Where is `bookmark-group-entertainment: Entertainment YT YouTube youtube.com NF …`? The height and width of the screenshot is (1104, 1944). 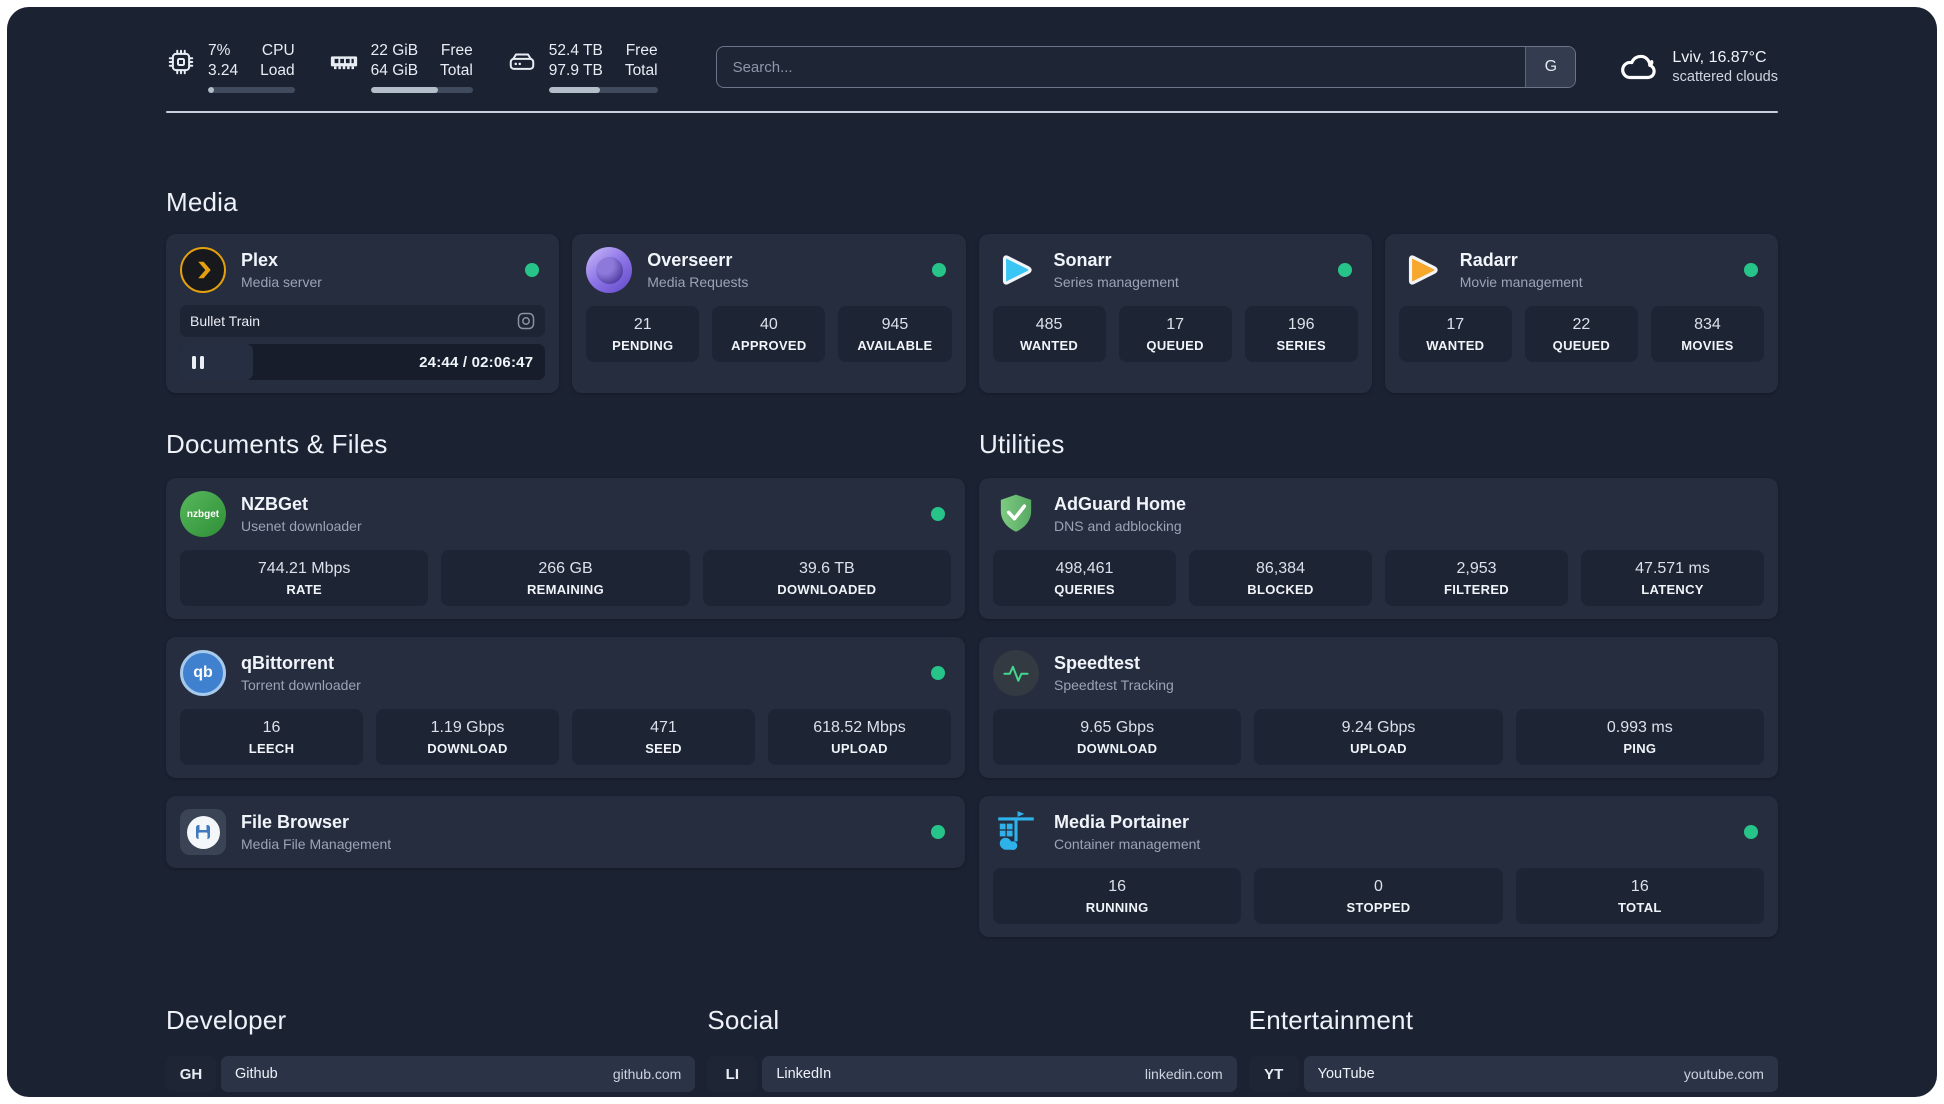
bookmark-group-entertainment: Entertainment YT YouTube youtube.com NF … is located at coordinates (1513, 1051).